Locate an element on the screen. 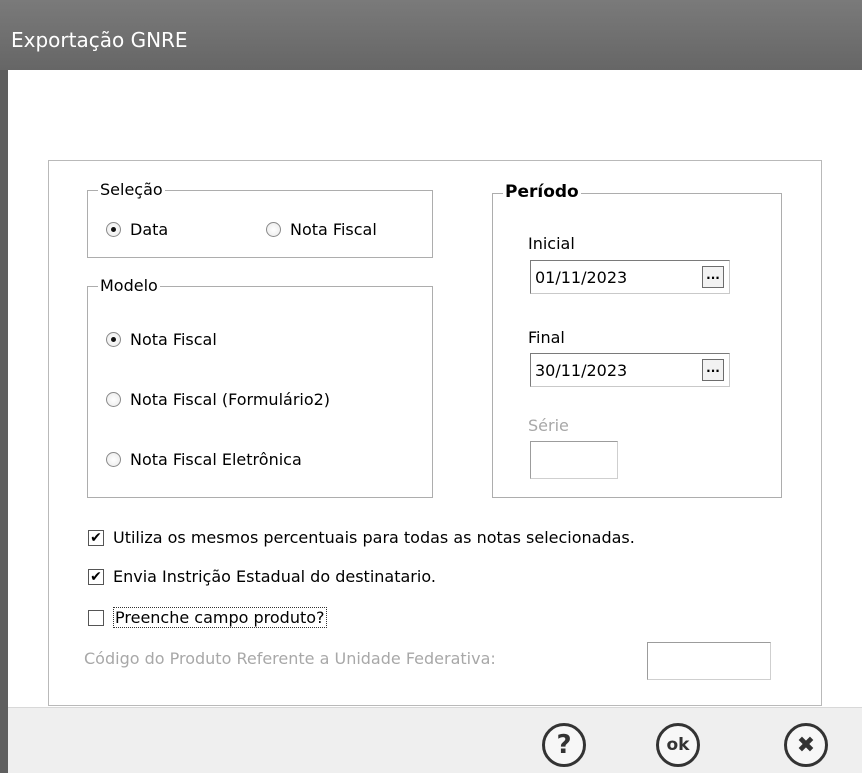 The height and width of the screenshot is (773, 862). radio-data-indicator is located at coordinates (113, 229).